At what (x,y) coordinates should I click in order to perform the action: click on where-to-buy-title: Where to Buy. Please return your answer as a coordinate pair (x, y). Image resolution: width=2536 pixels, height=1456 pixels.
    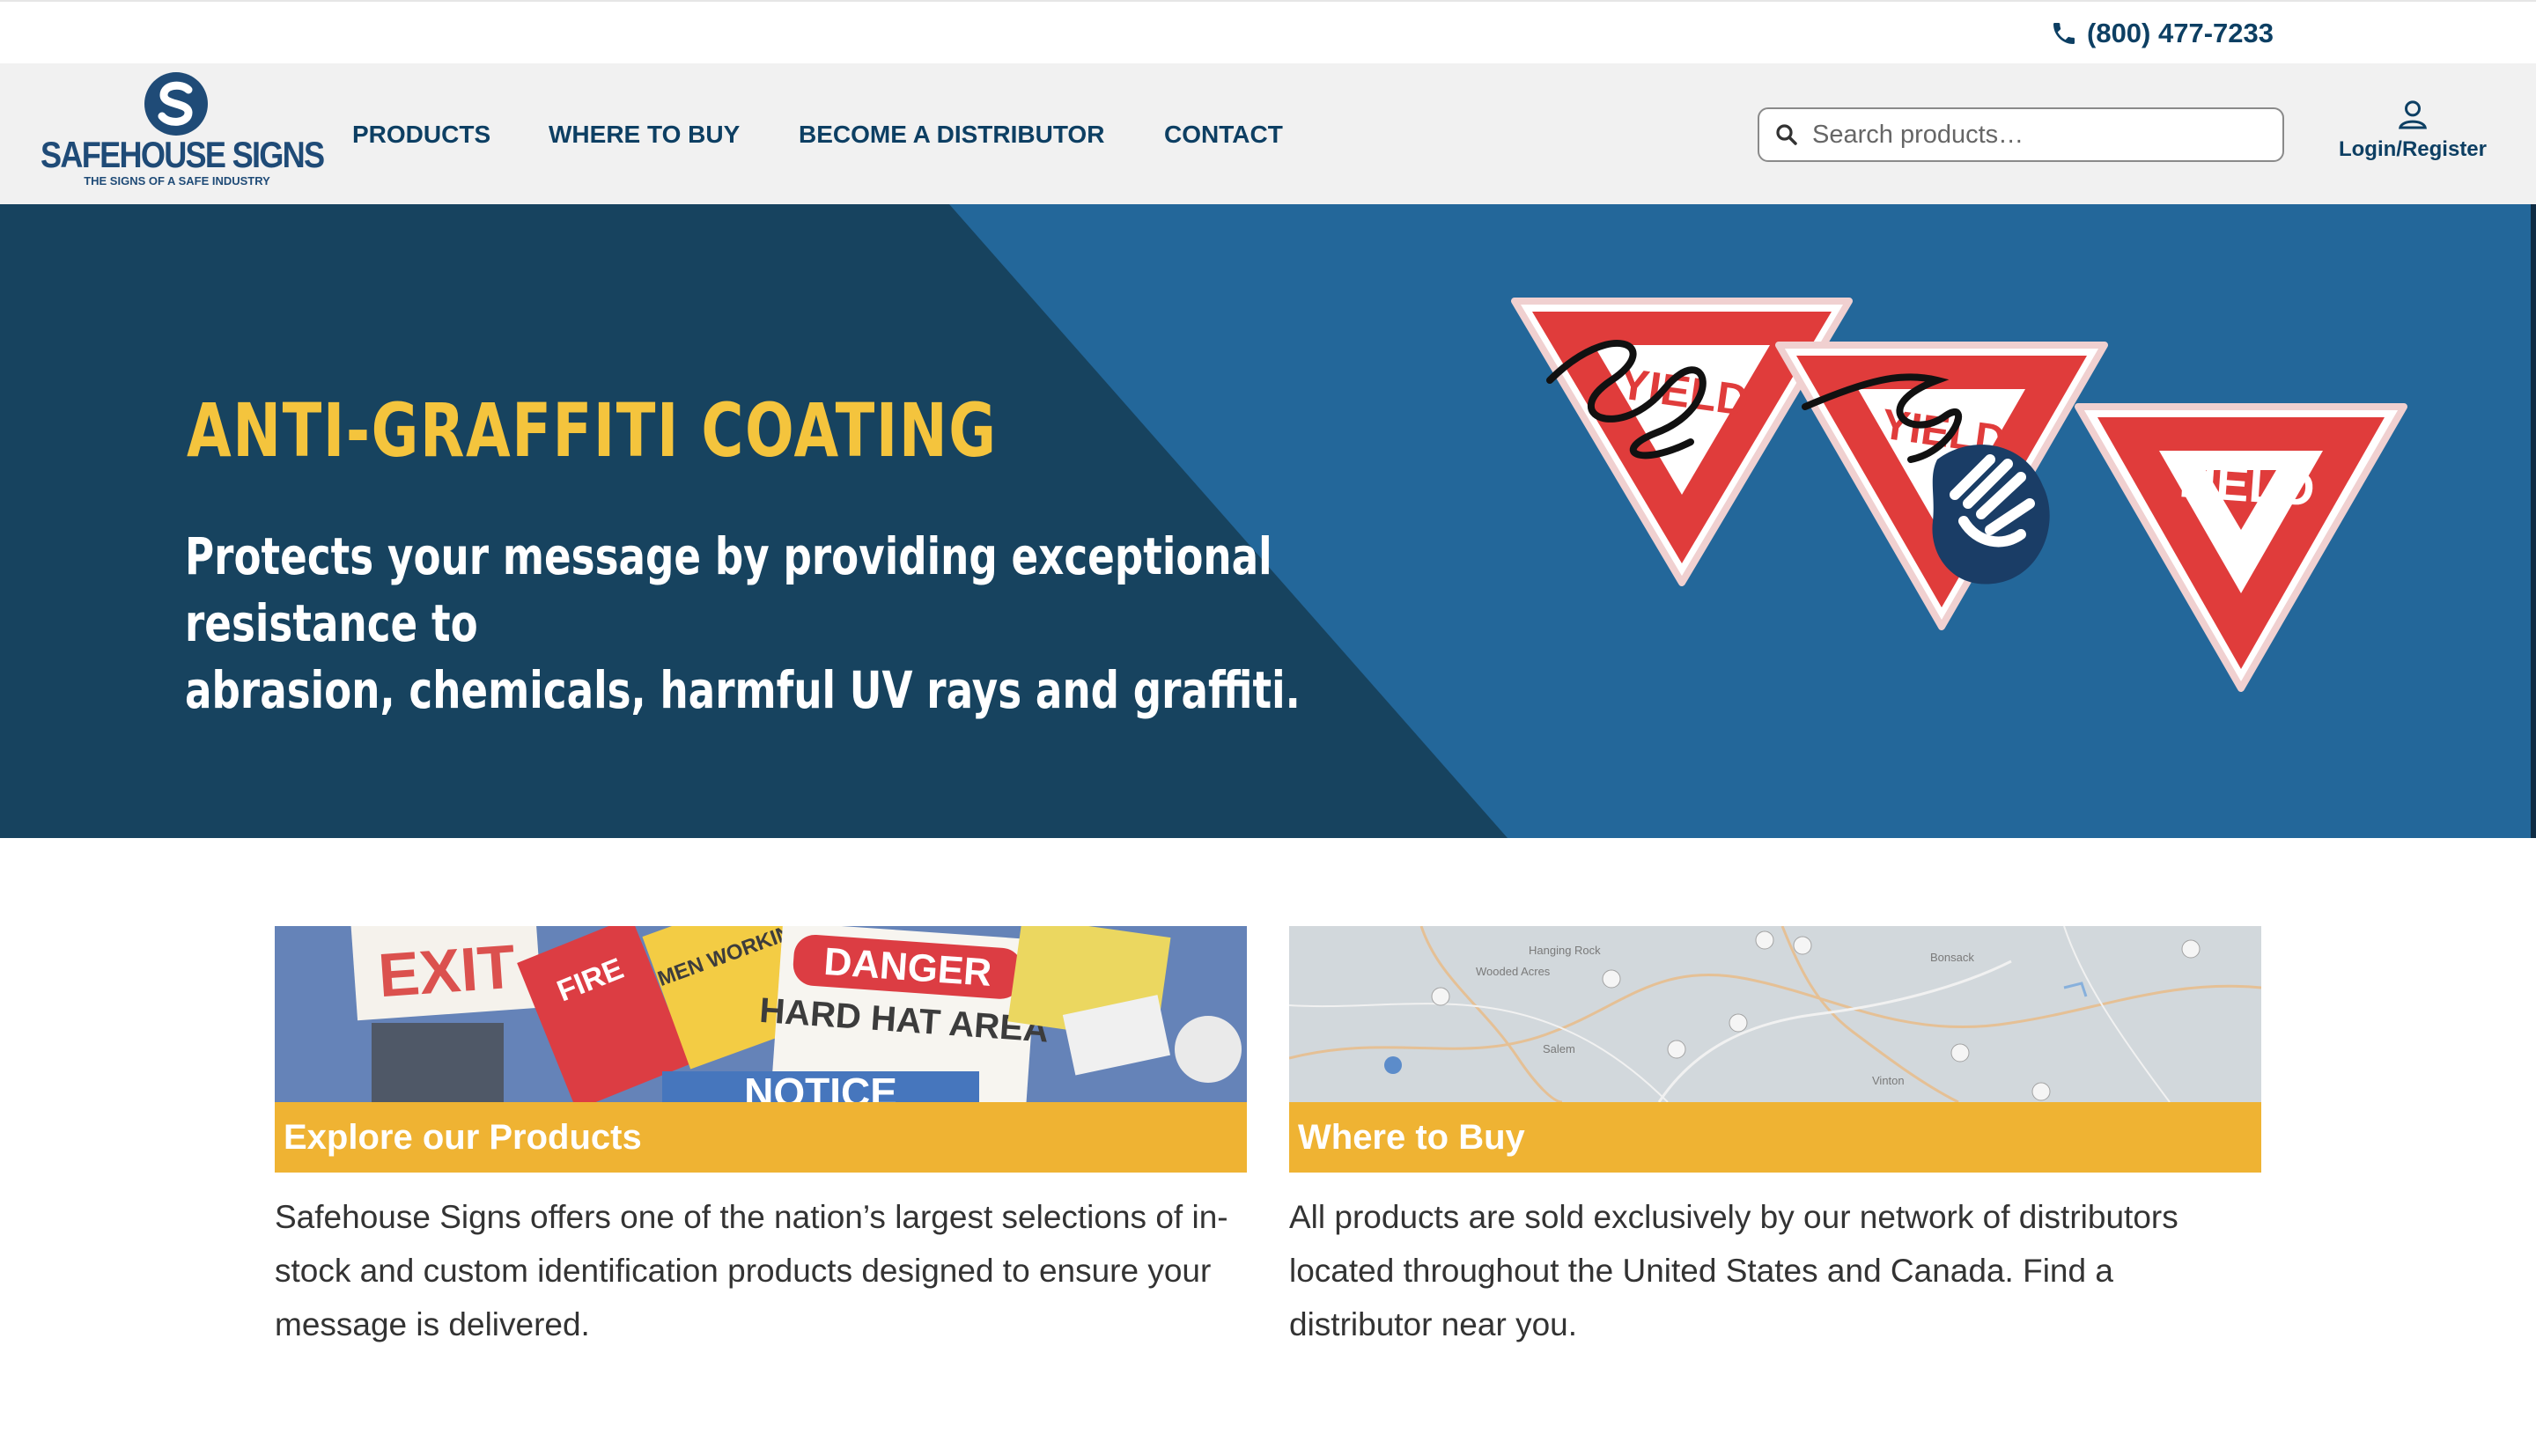
    Looking at the image, I should click on (1411, 1137).